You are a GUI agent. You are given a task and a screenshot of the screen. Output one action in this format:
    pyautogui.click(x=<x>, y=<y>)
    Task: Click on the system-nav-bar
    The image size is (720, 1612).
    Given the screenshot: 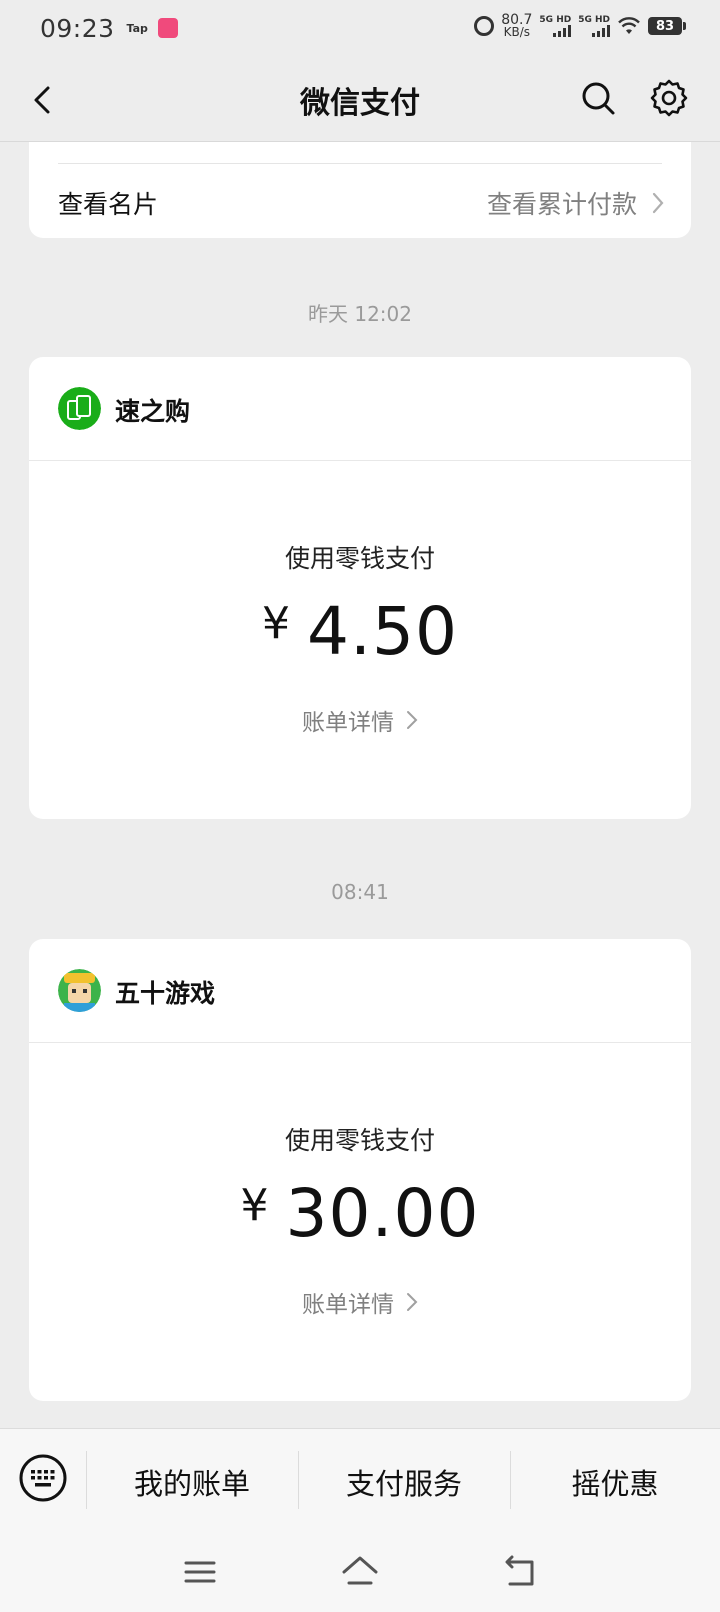 What is the action you would take?
    pyautogui.click(x=360, y=1572)
    